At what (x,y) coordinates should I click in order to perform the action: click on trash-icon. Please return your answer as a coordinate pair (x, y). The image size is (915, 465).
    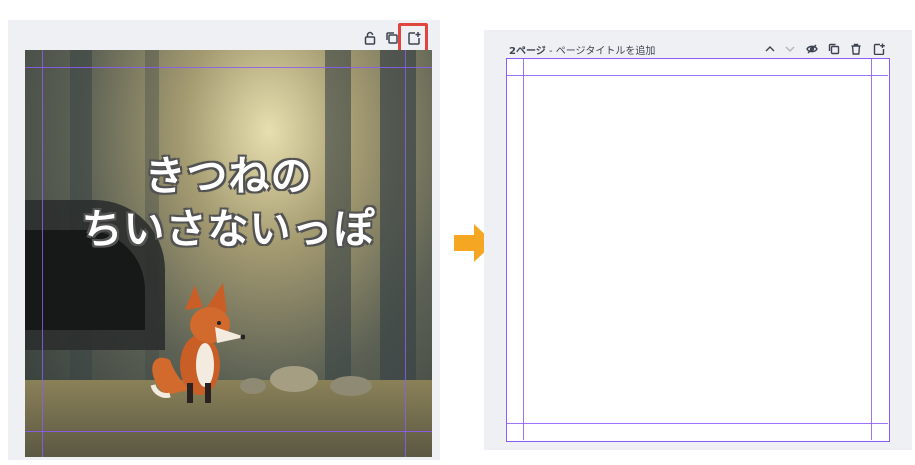
    Looking at the image, I should click on (857, 47).